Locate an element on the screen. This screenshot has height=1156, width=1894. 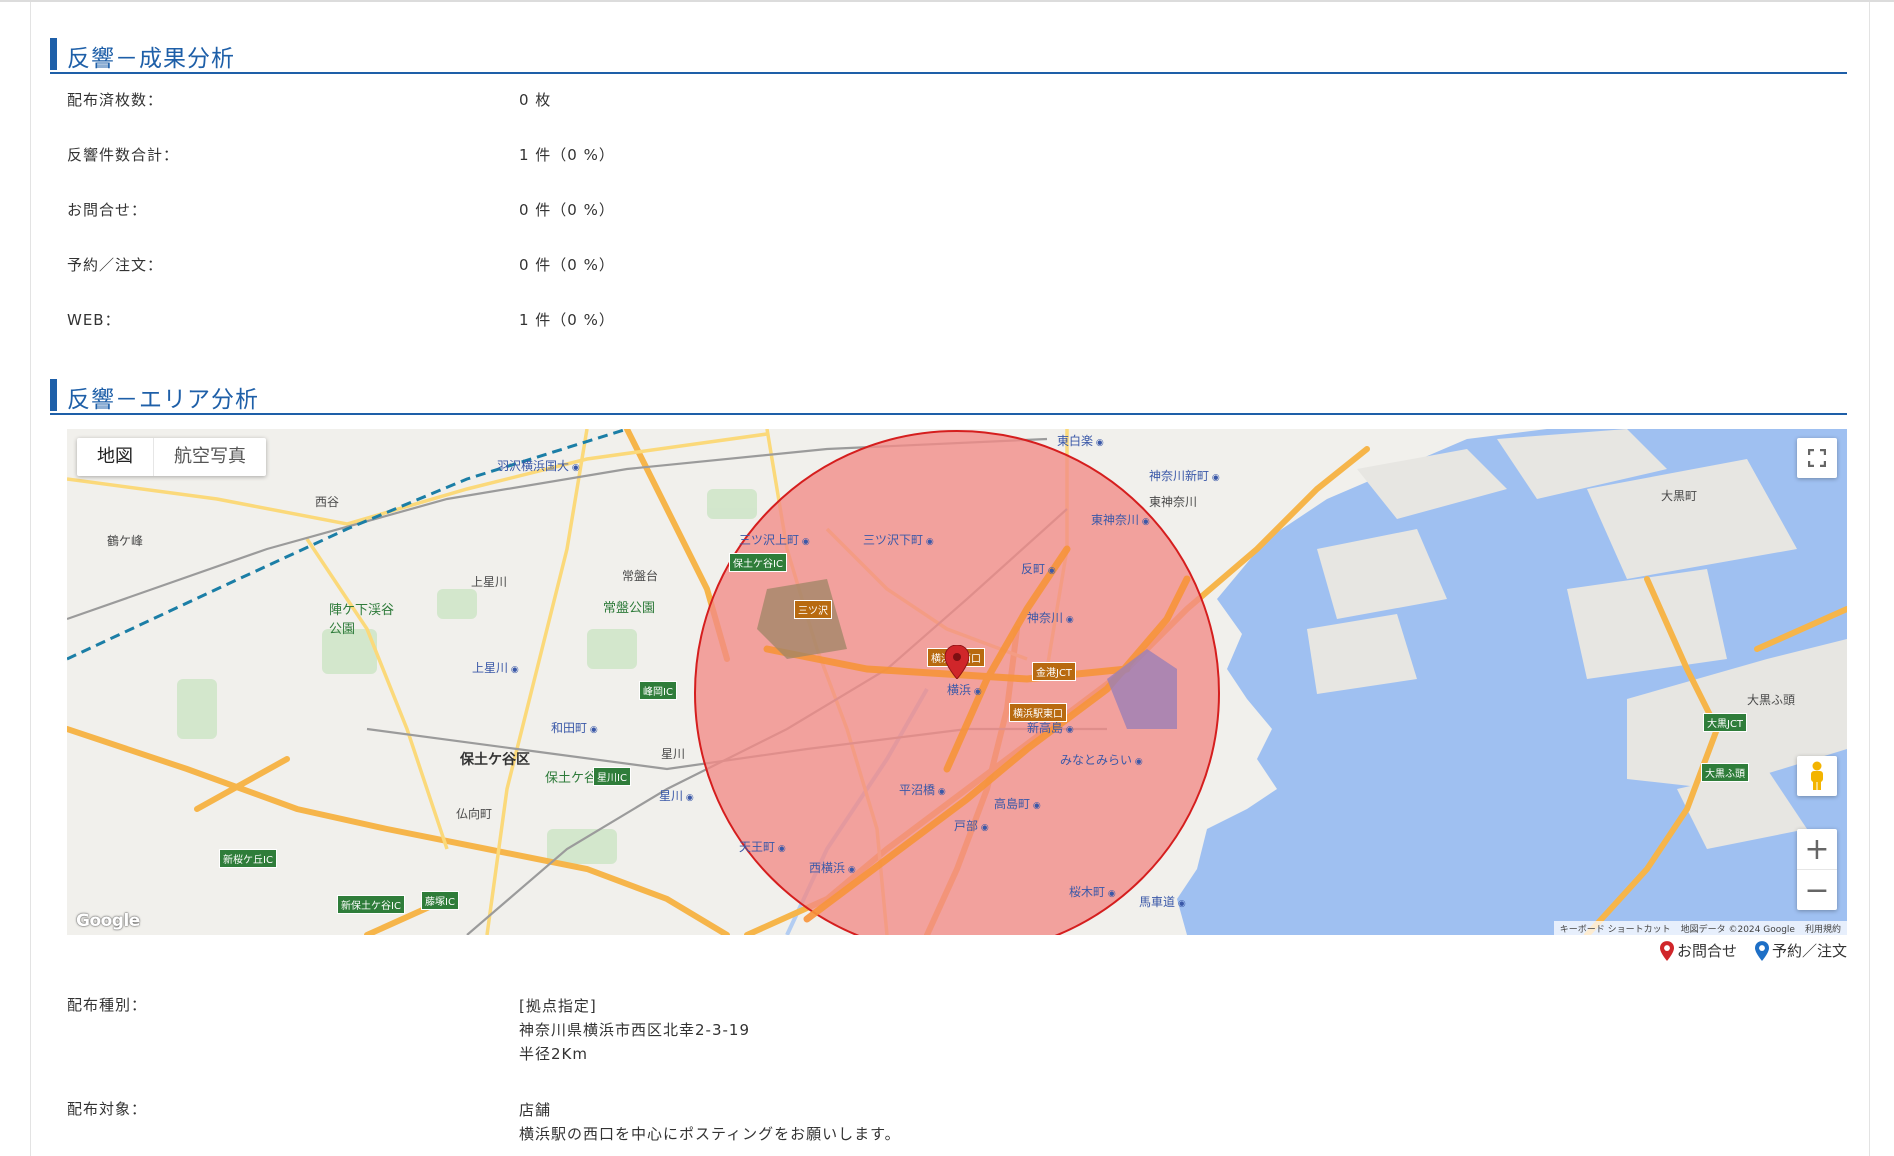
map-label: 藤塚IC is located at coordinates (440, 900).